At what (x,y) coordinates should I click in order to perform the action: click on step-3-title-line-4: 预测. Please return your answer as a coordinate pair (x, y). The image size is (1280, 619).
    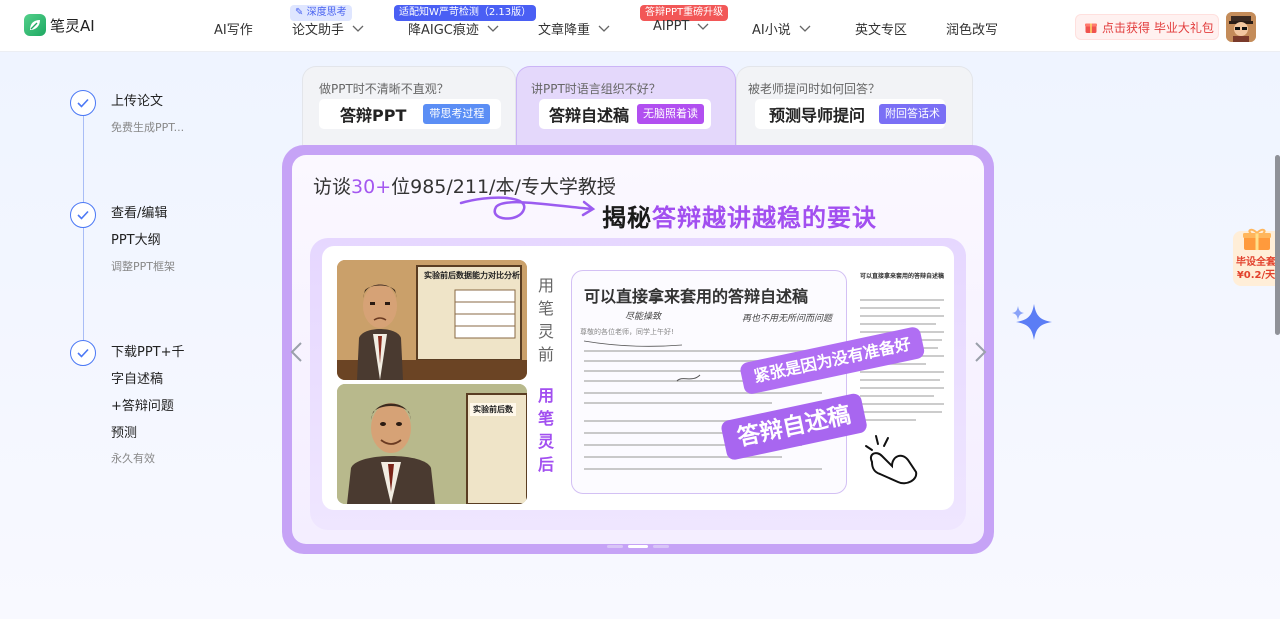
    Looking at the image, I should click on (124, 433).